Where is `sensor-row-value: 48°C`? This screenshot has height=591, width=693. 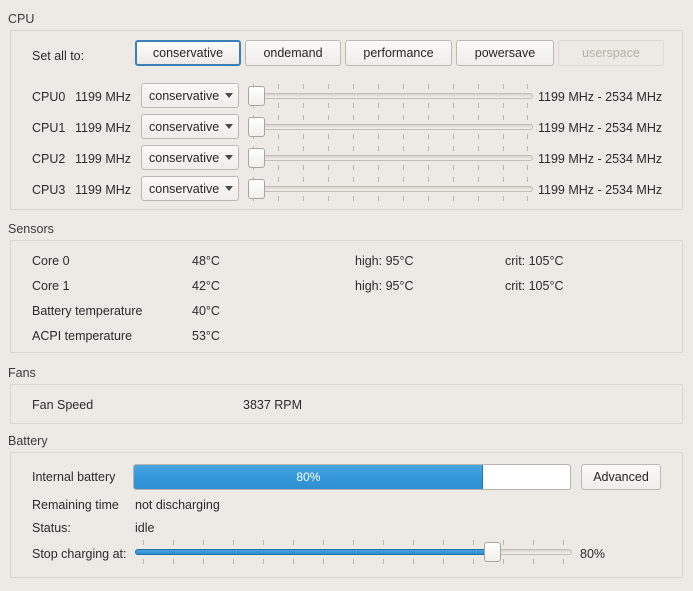
sensor-row-value: 48°C is located at coordinates (206, 261).